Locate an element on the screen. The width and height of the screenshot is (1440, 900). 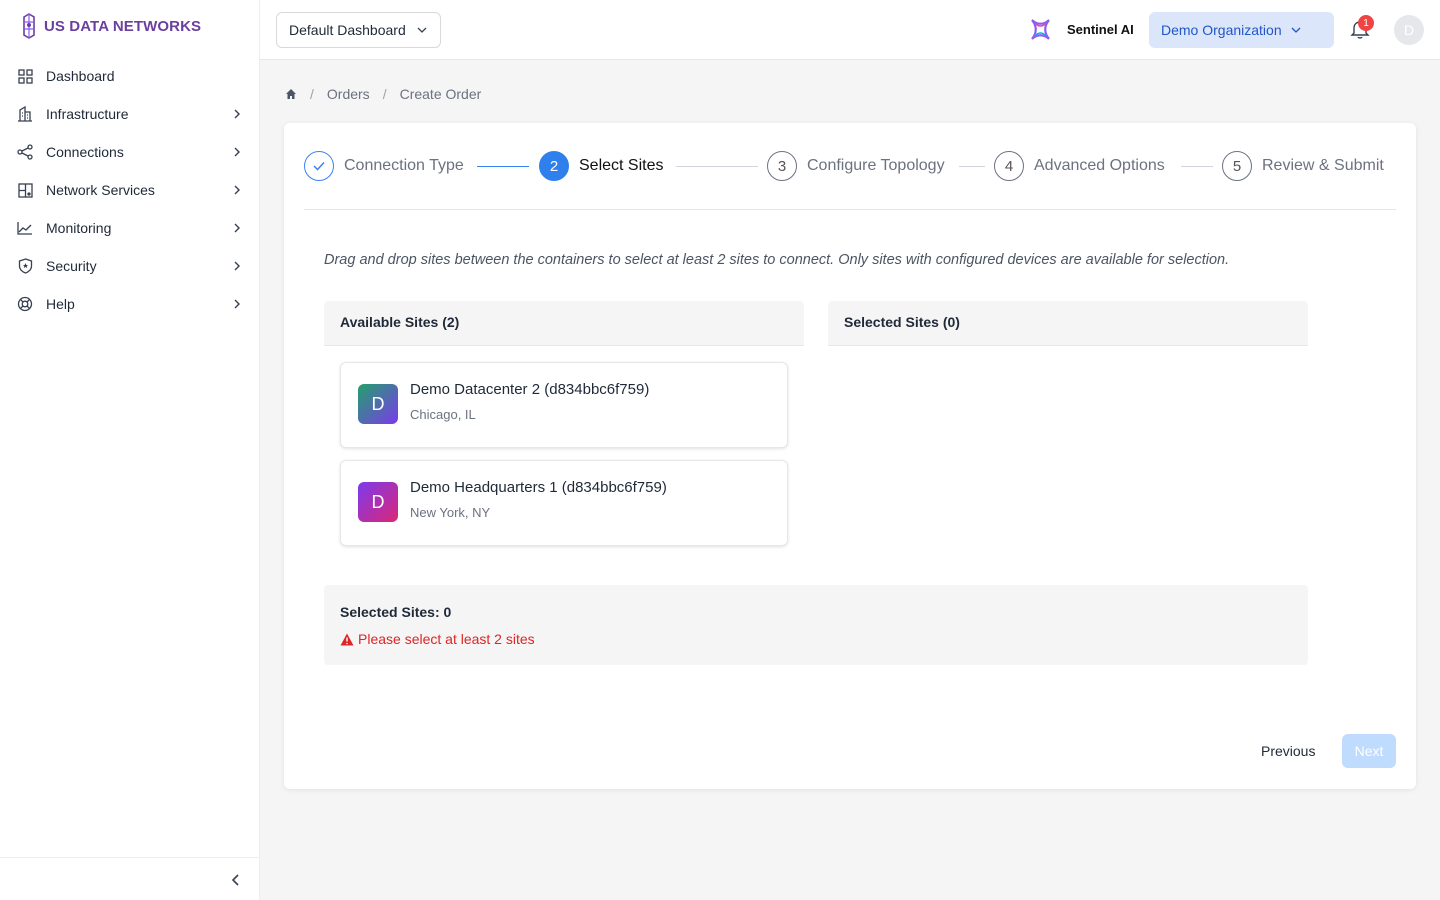
selected-sites-header: Selected Sites (0) is located at coordinates (1068, 323).